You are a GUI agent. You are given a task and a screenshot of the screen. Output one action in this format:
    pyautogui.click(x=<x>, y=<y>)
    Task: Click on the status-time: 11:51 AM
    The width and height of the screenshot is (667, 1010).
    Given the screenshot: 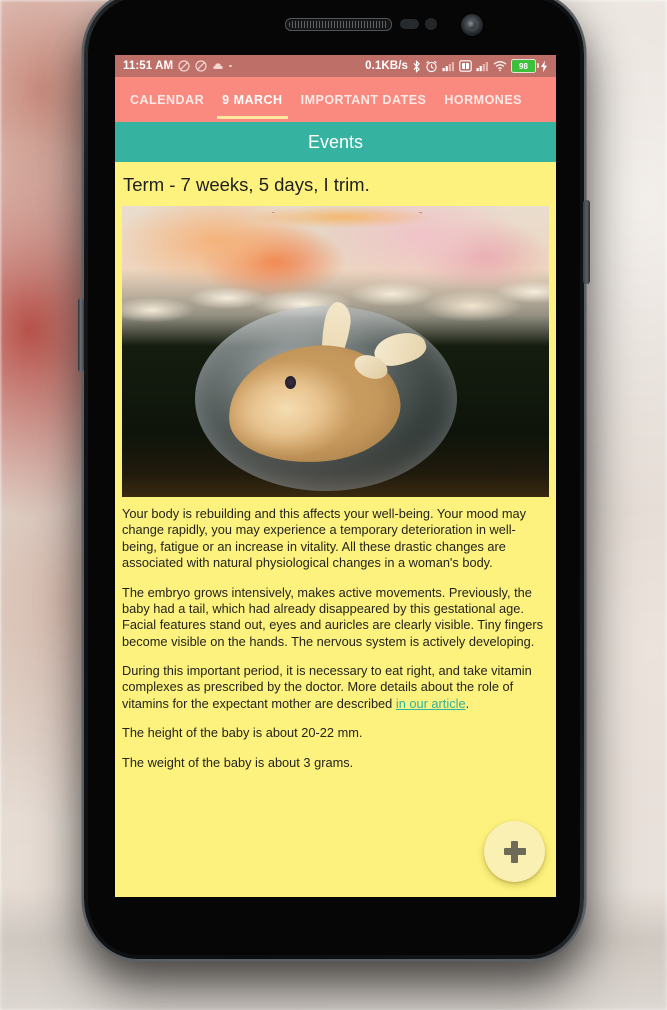 What is the action you would take?
    pyautogui.click(x=148, y=66)
    